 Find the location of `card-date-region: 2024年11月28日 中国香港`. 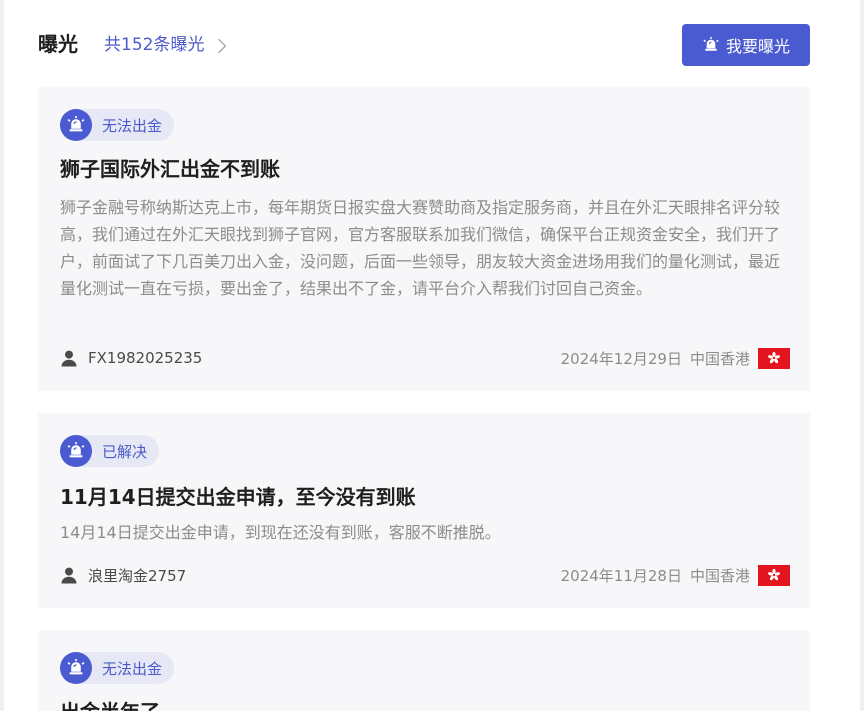

card-date-region: 2024年11月28日 中国香港 is located at coordinates (675, 575).